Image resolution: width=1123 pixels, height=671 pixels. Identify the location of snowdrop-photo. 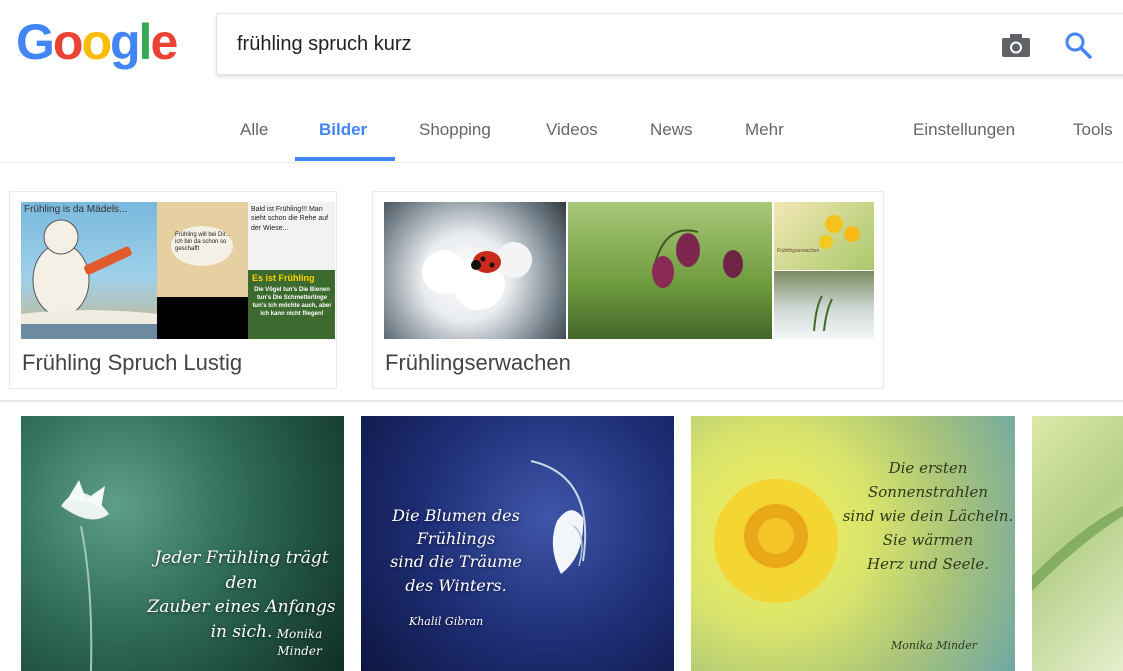
(823, 313).